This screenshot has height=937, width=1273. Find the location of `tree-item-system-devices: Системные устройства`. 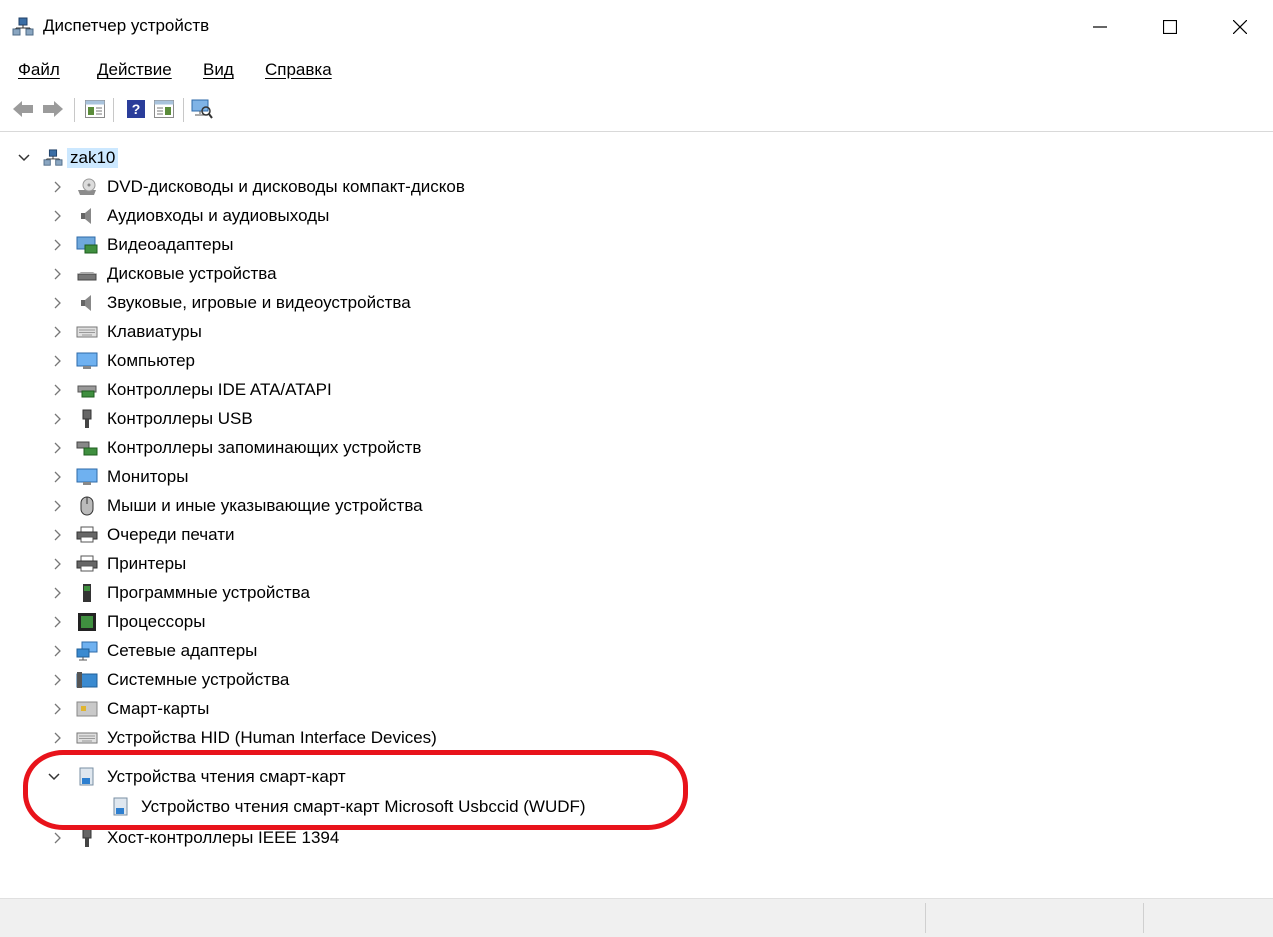

tree-item-system-devices: Системные устройства is located at coordinates (169, 679).